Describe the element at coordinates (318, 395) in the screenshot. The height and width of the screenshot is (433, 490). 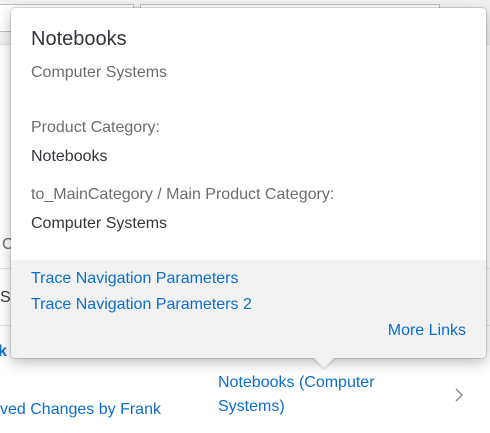
I see `category-link: Notebooks (Computer Systems)` at that location.